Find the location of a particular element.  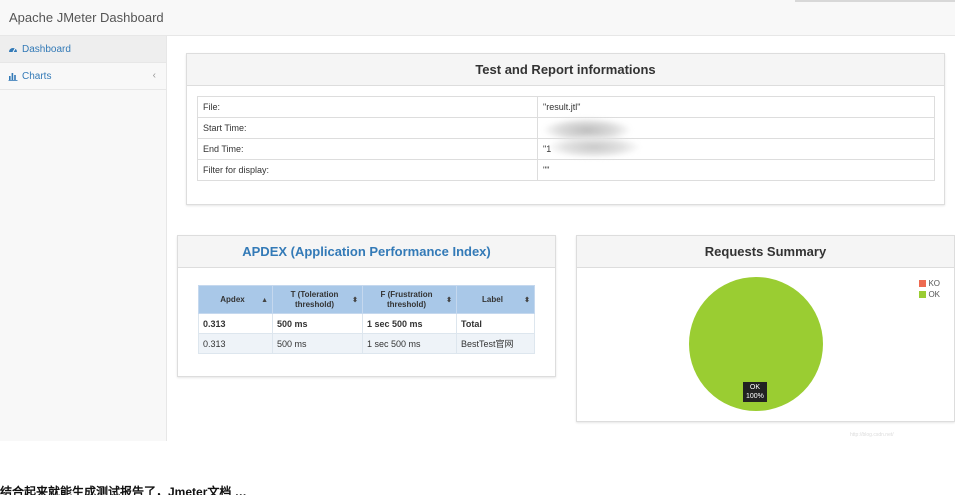

dashboard-icon is located at coordinates (13, 50).